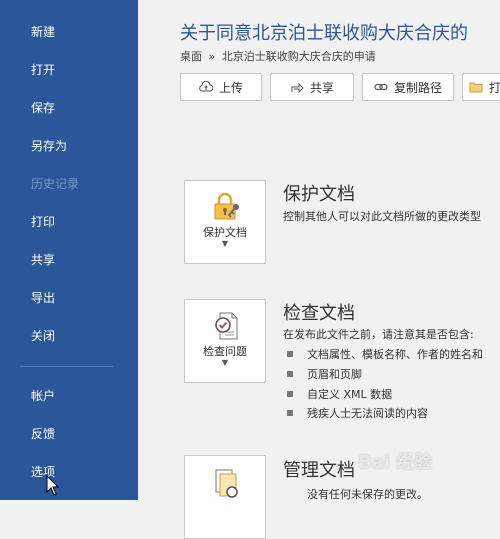  I want to click on sidebar-item-share: 共享, so click(43, 260).